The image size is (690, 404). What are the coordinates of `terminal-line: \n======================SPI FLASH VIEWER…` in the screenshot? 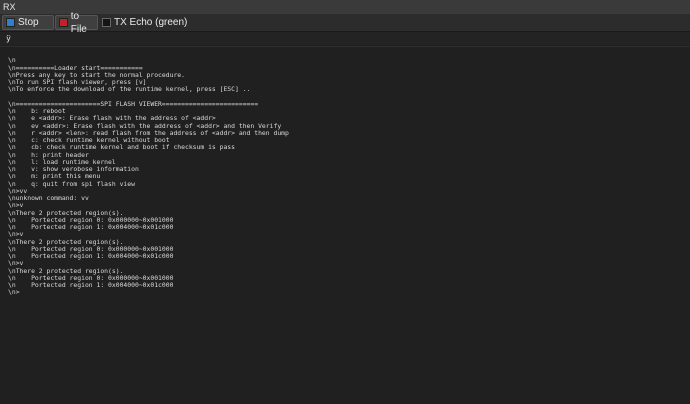 It's located at (133, 103).